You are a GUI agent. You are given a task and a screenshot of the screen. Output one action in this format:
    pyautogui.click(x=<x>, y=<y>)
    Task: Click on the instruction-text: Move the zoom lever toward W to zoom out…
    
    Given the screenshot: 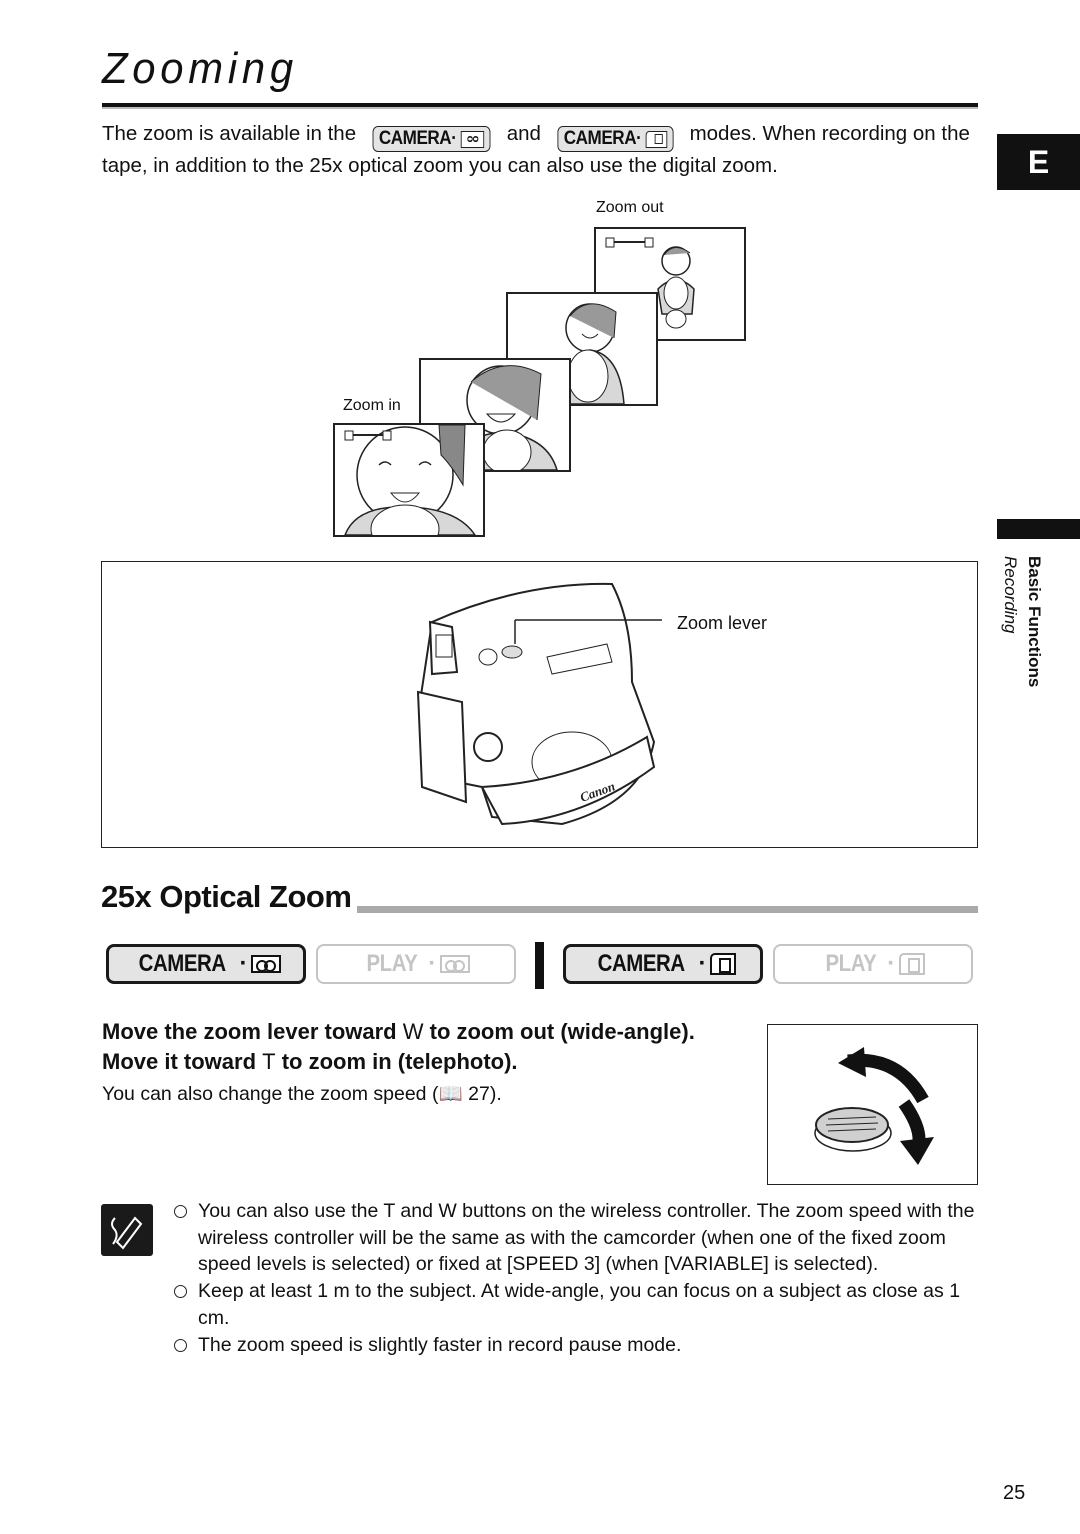 What is the action you would take?
    pyautogui.click(x=422, y=1047)
    